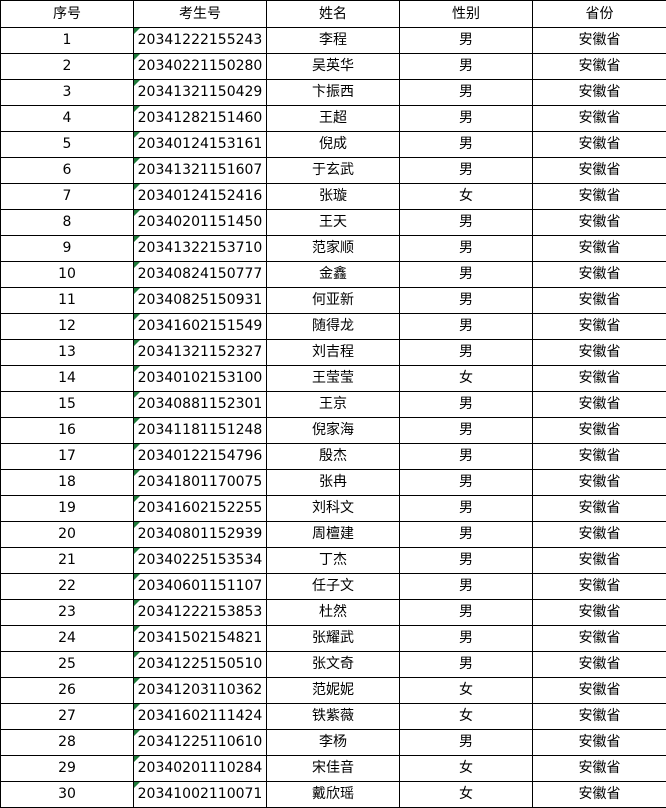 The image size is (666, 808). Describe the element at coordinates (466, 14) in the screenshot. I see `header-cell-gender: 性别` at that location.